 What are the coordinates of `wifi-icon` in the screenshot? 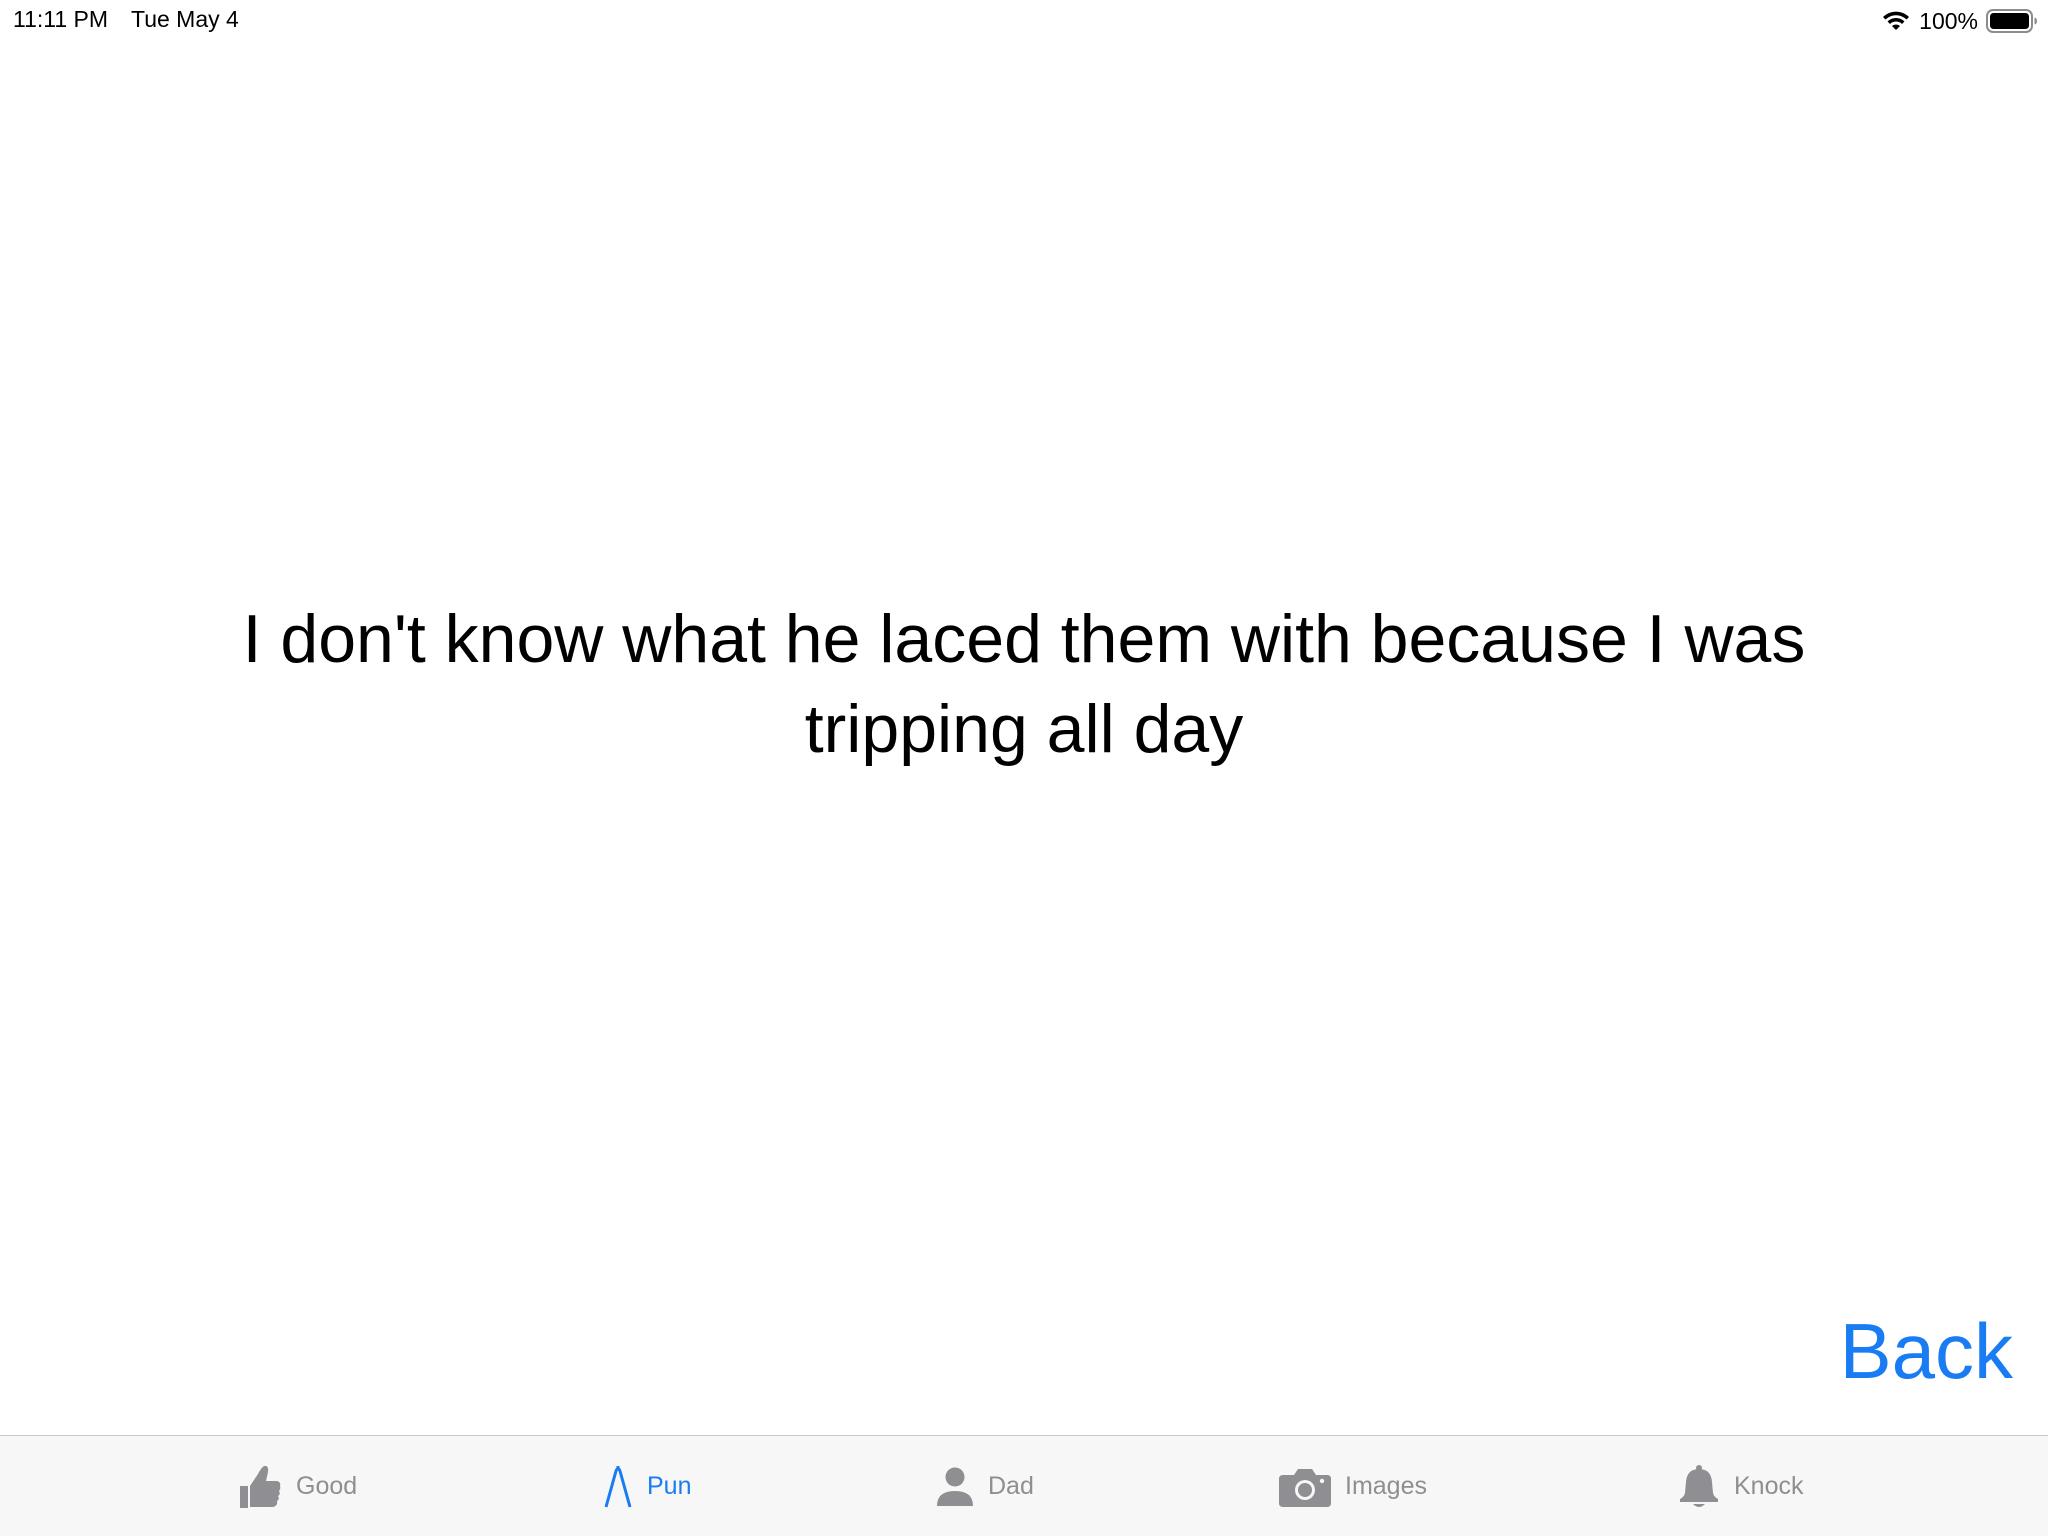 It's located at (1896, 20).